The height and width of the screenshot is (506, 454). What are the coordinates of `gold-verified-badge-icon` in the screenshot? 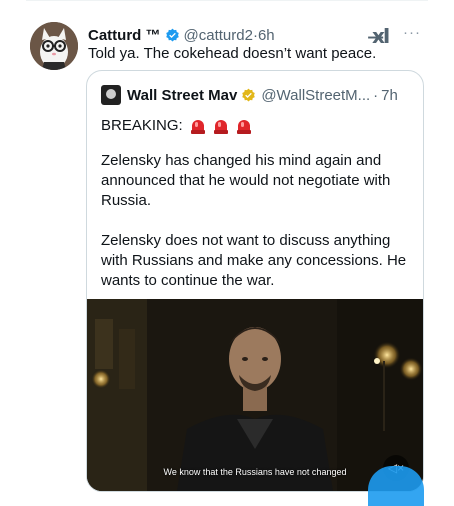 It's located at (248, 95).